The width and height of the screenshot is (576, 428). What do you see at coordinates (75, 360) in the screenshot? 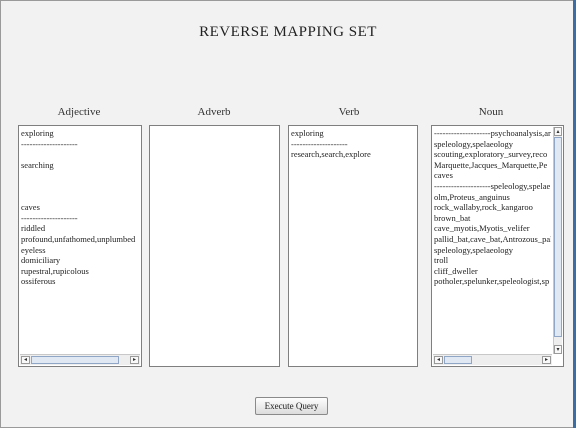
I see `adjective-hscroll-thumb` at bounding box center [75, 360].